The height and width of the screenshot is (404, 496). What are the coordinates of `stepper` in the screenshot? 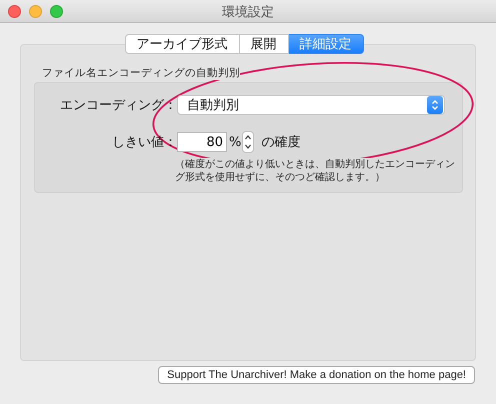 It's located at (248, 142).